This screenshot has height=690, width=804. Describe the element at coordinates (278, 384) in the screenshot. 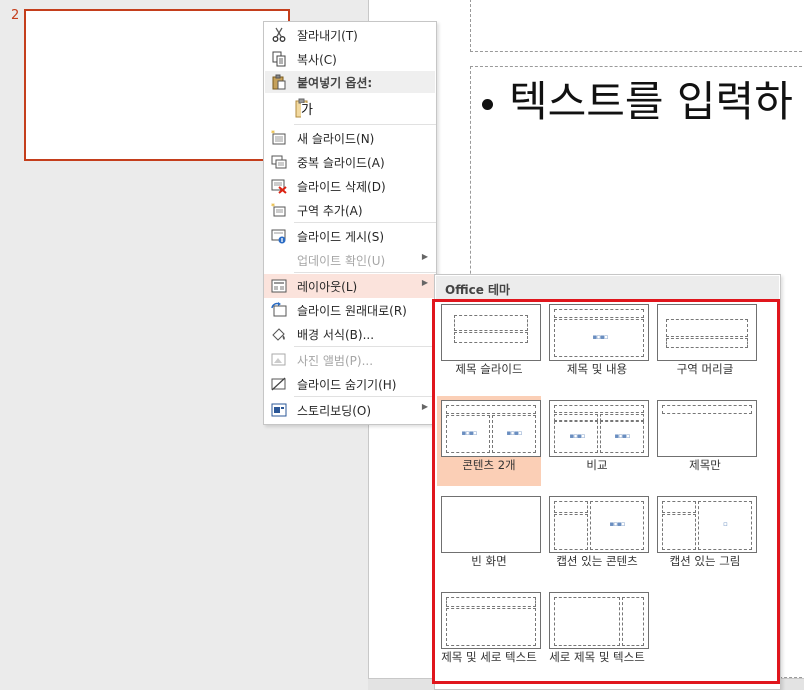

I see `hide-slide-icon` at that location.